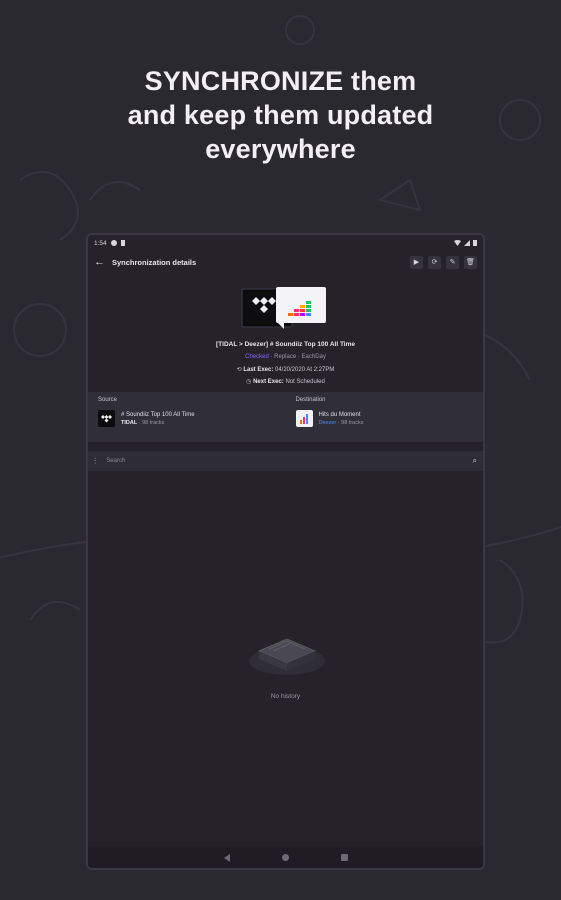  I want to click on sync-meta: Checked · Replace · EachDay, so click(285, 357).